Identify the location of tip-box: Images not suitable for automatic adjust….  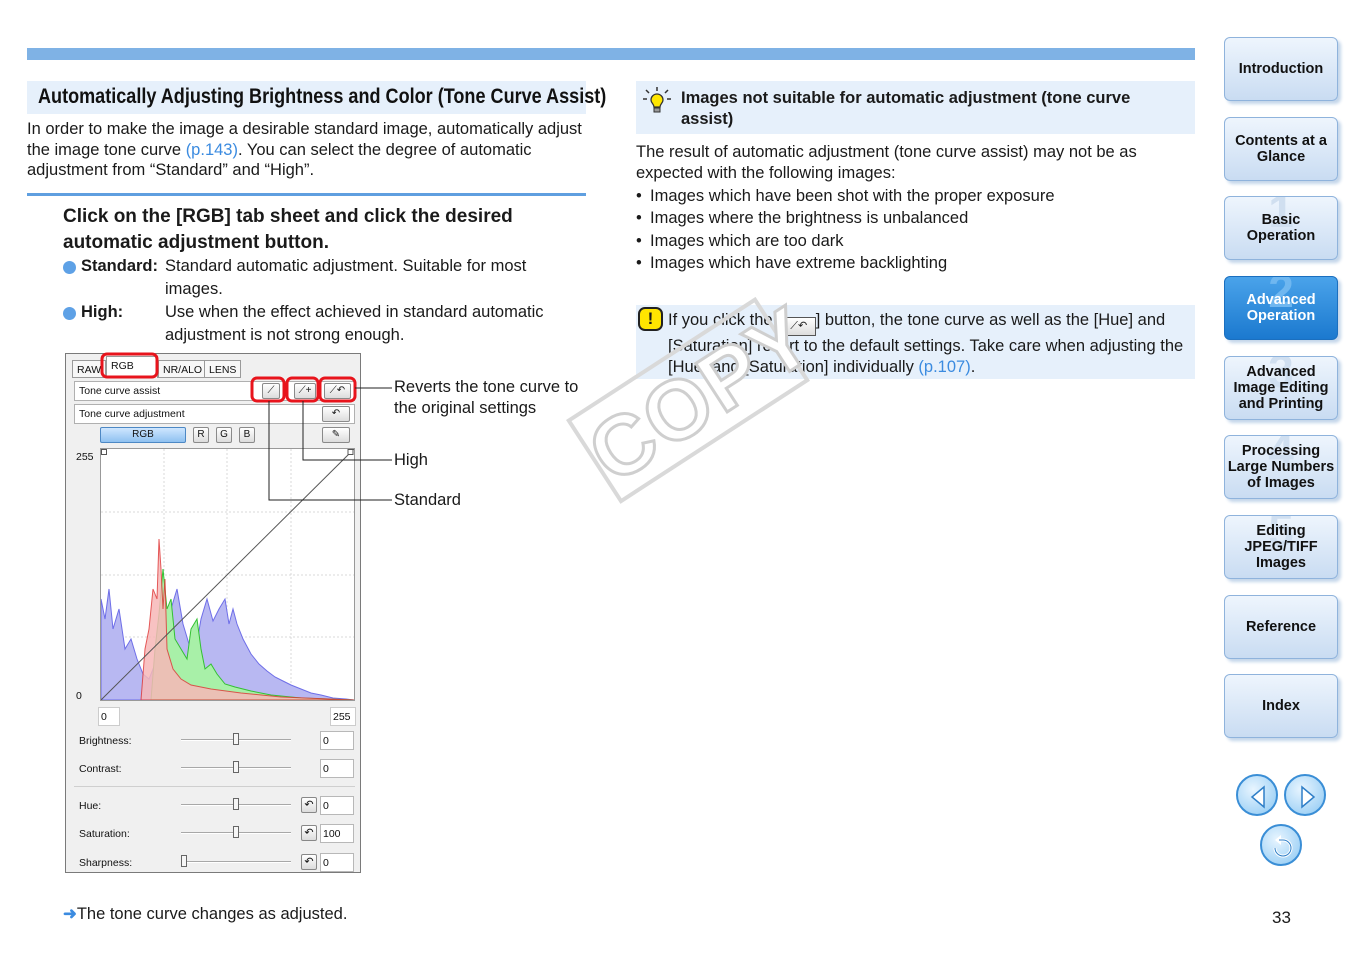
(915, 107).